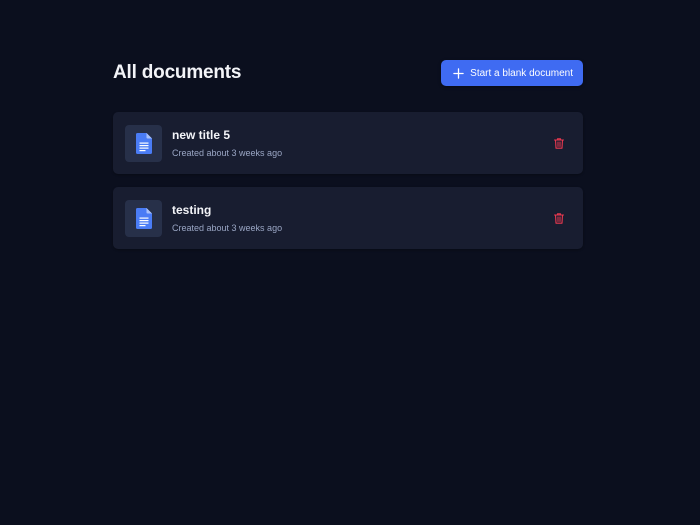 This screenshot has height=525, width=700. I want to click on document-card: testing Created about 3 weeks ago, so click(348, 218).